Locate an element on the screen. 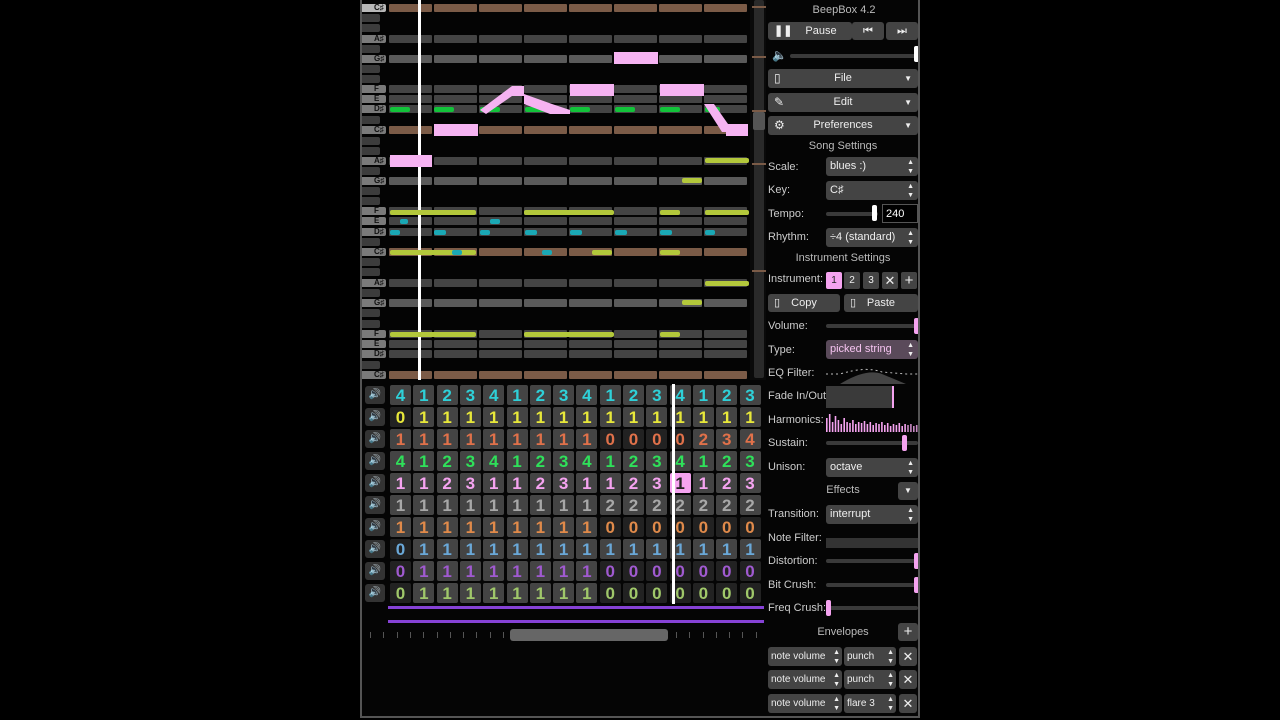 The height and width of the screenshot is (720, 1280). tempo-thumb is located at coordinates (874, 213).